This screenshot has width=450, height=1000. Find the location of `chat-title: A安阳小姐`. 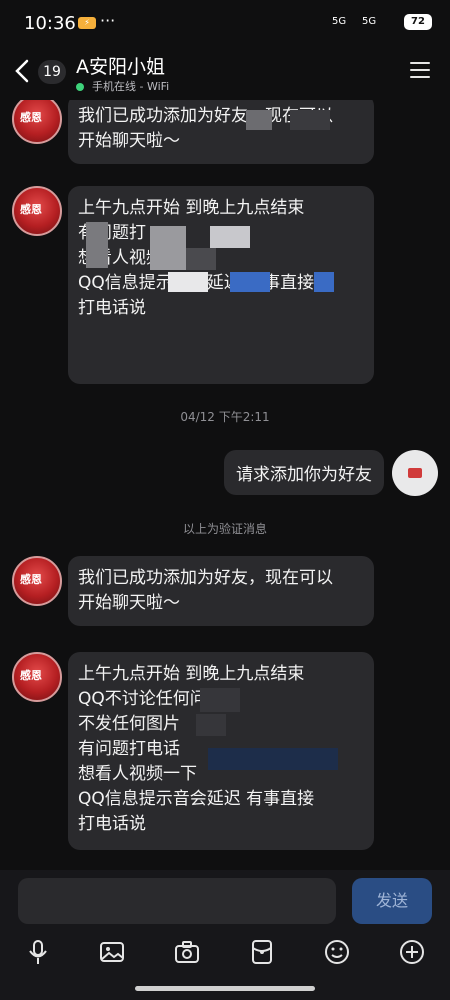

chat-title: A安阳小姐 is located at coordinates (120, 65).